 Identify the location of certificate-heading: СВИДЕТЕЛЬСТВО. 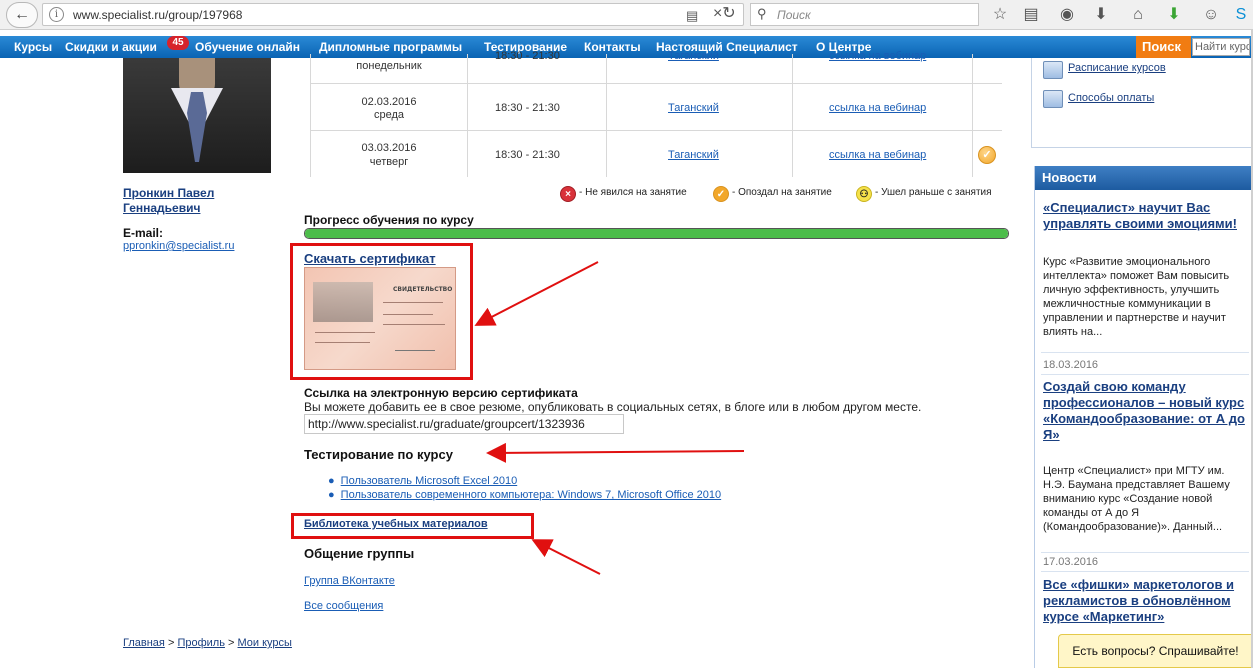
(423, 289).